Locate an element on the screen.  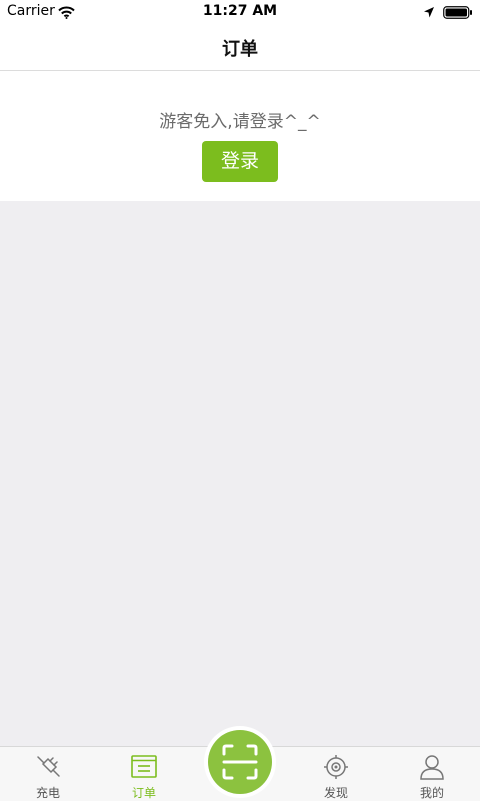
user-icon is located at coordinates (432, 767).